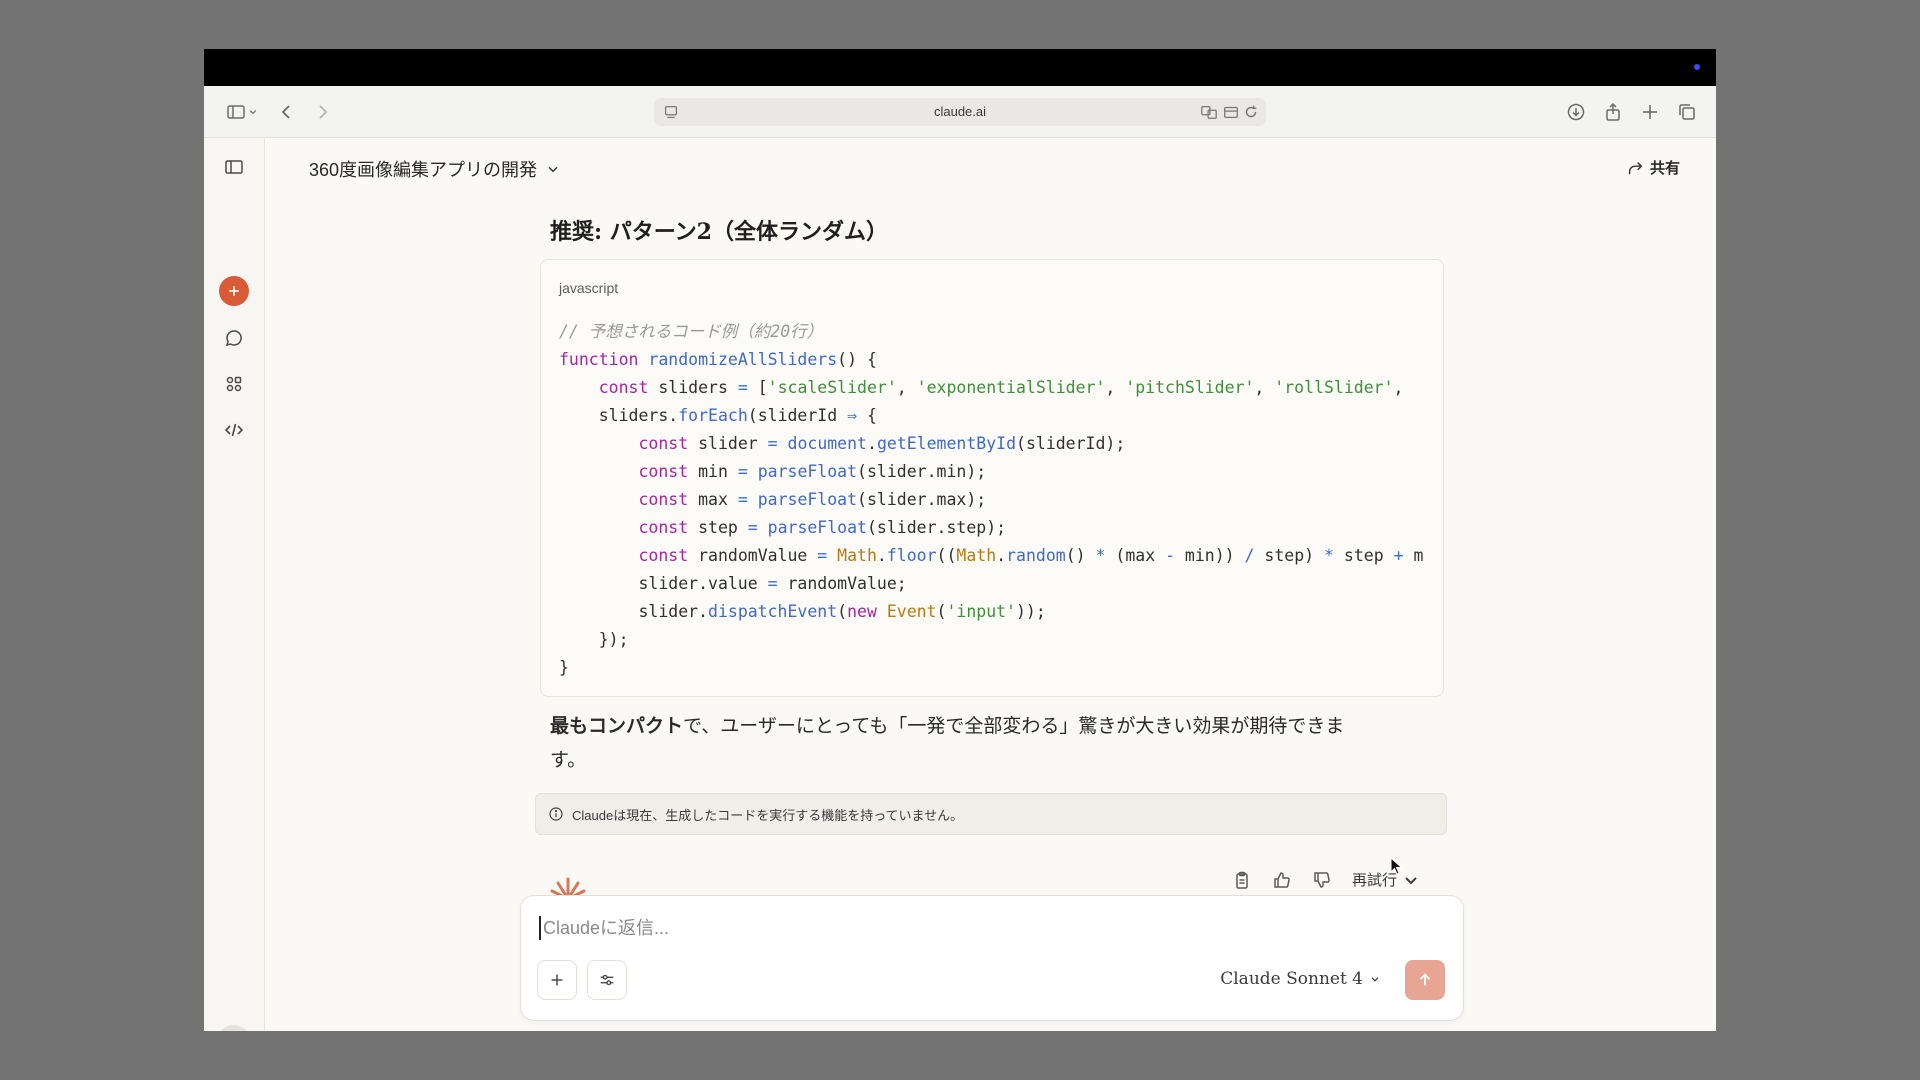 The image size is (1920, 1080). What do you see at coordinates (1386, 879) in the screenshot?
I see `retry-button: 再試行` at bounding box center [1386, 879].